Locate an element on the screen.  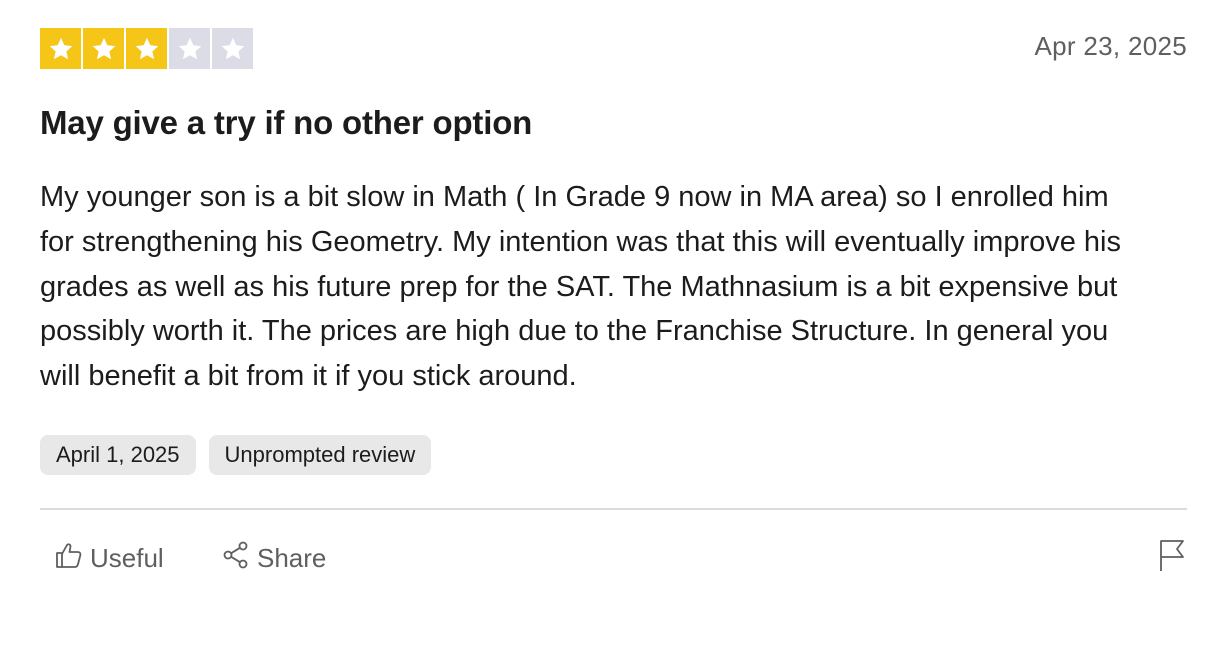
report-flag-button is located at coordinates (1172, 557).